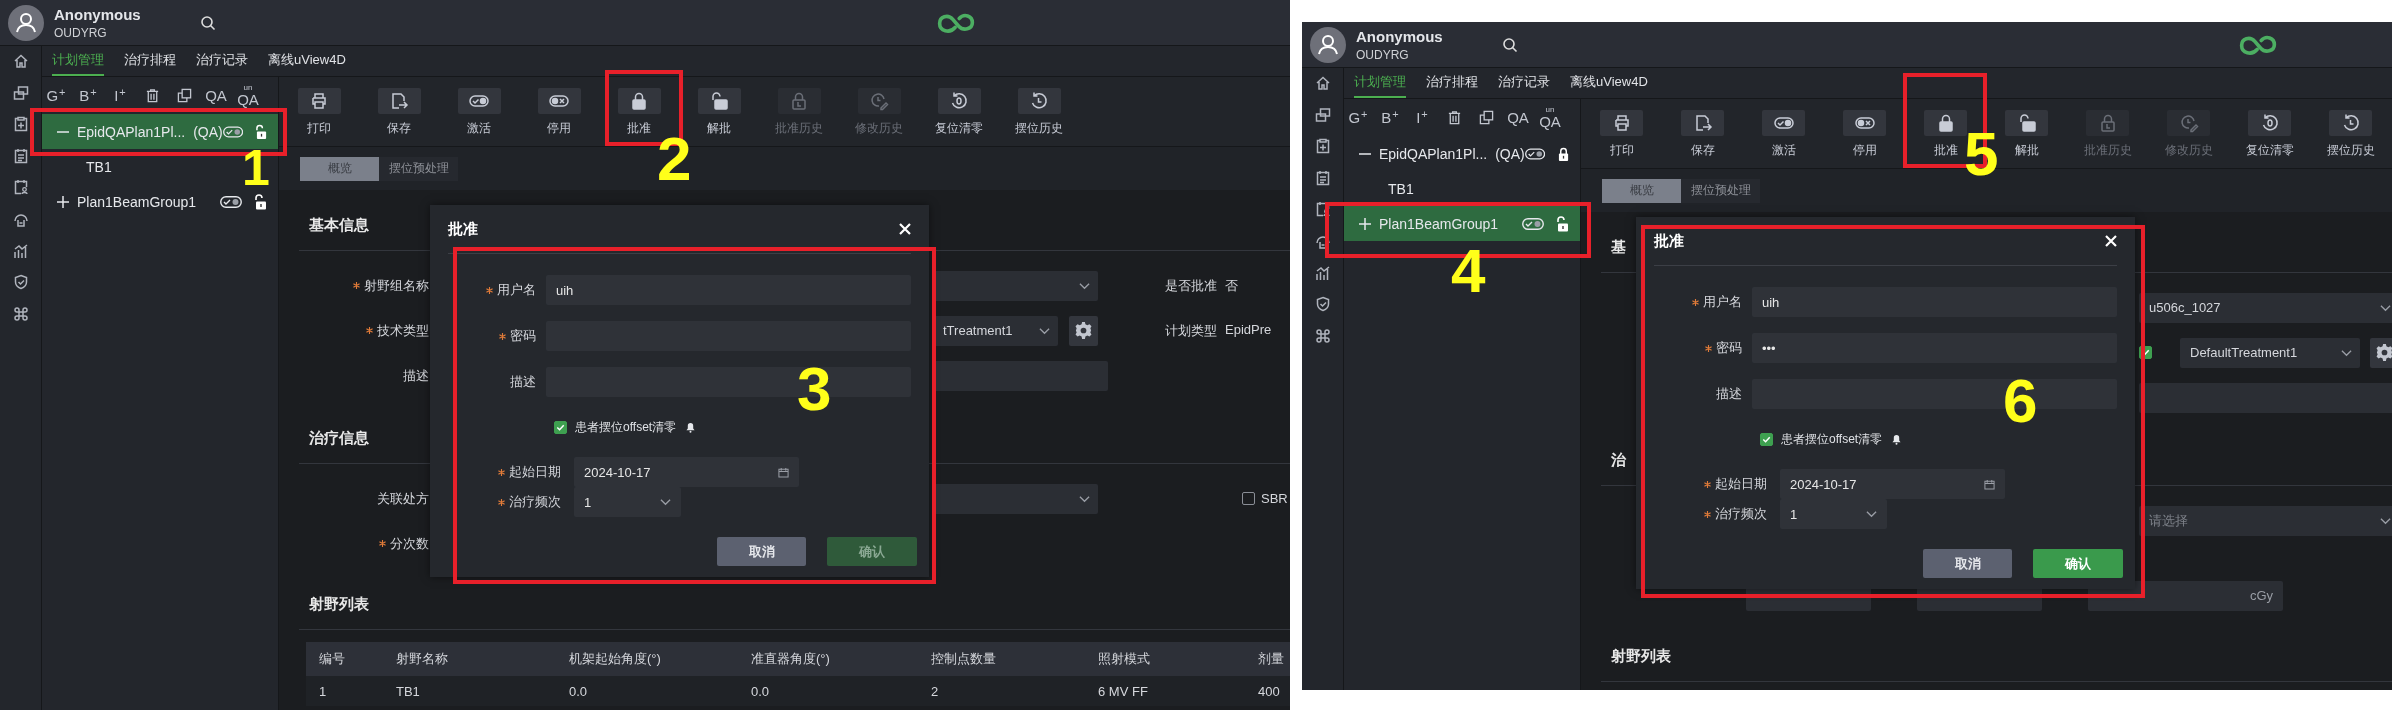  I want to click on select-field: u506c_1027, so click(2265, 307).